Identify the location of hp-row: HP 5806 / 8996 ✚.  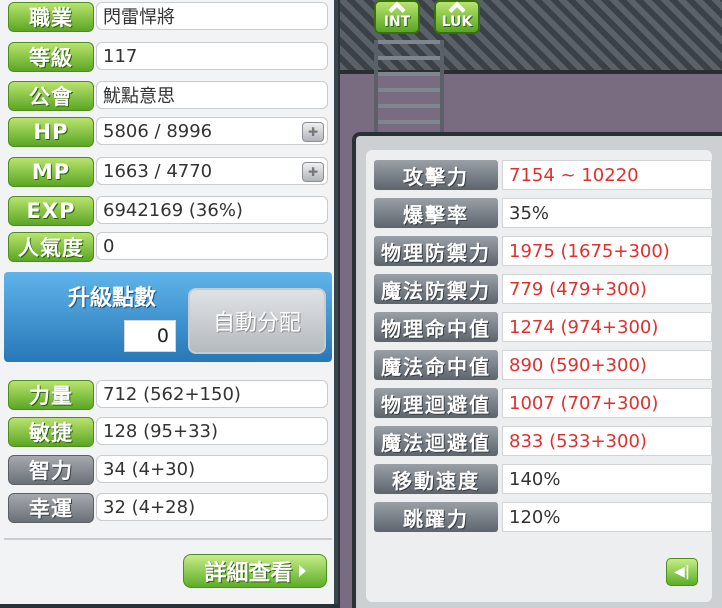
(168, 131).